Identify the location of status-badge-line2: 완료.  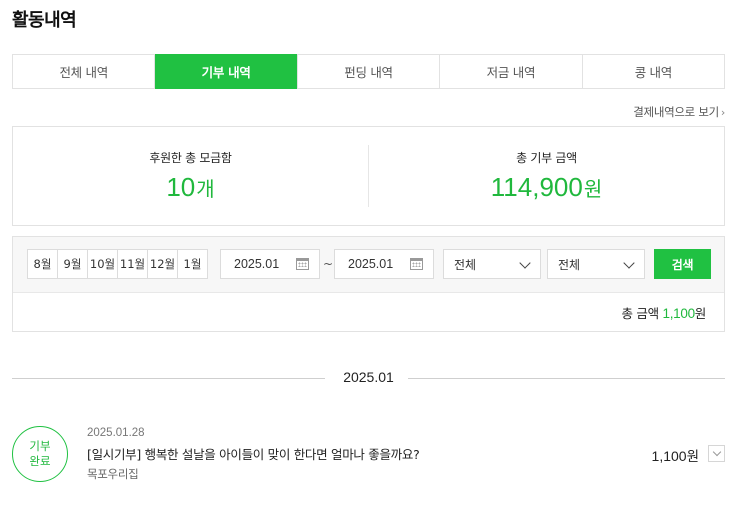
(40, 461).